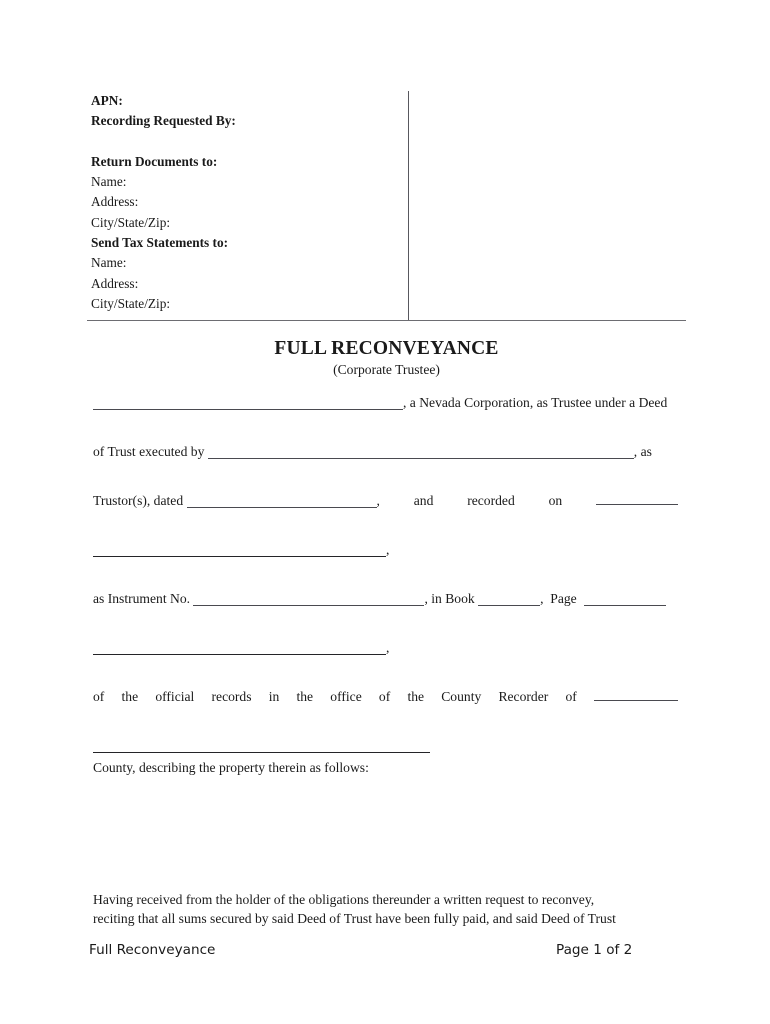 Image resolution: width=770 pixels, height=1024 pixels. Describe the element at coordinates (309, 600) in the screenshot. I see `instrument-number-fill-line` at that location.